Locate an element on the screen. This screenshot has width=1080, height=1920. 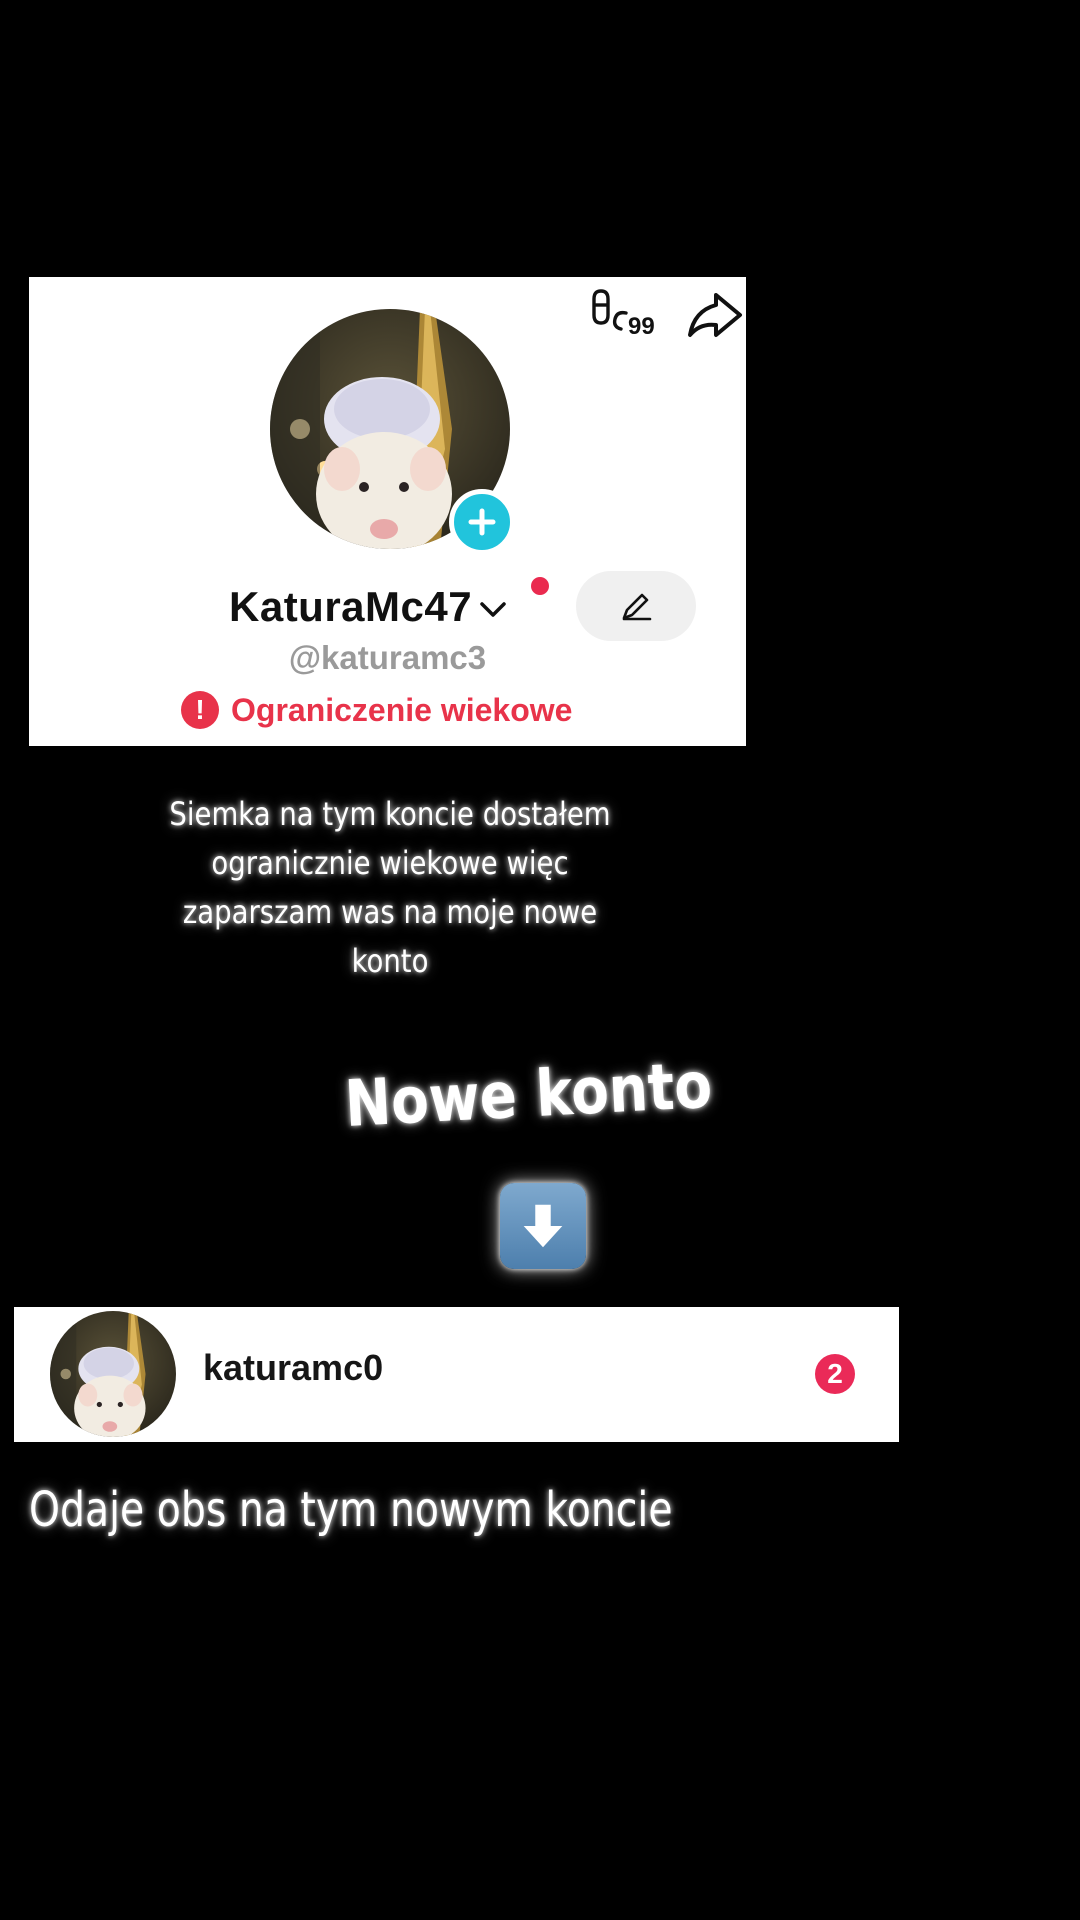
footer-caption: Odaje obs na tym nowym koncie is located at coordinates (351, 1510).